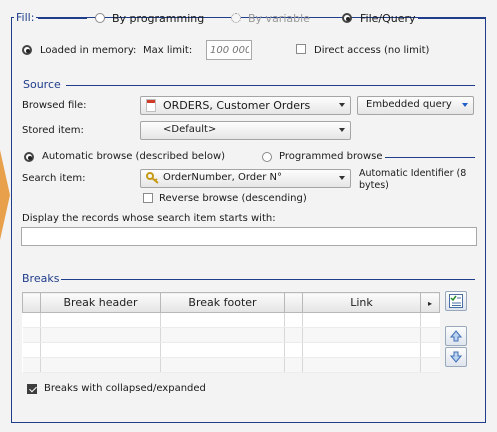 The image size is (497, 432). I want to click on automatic-browse-label: Automatic browse (described below), so click(133, 156).